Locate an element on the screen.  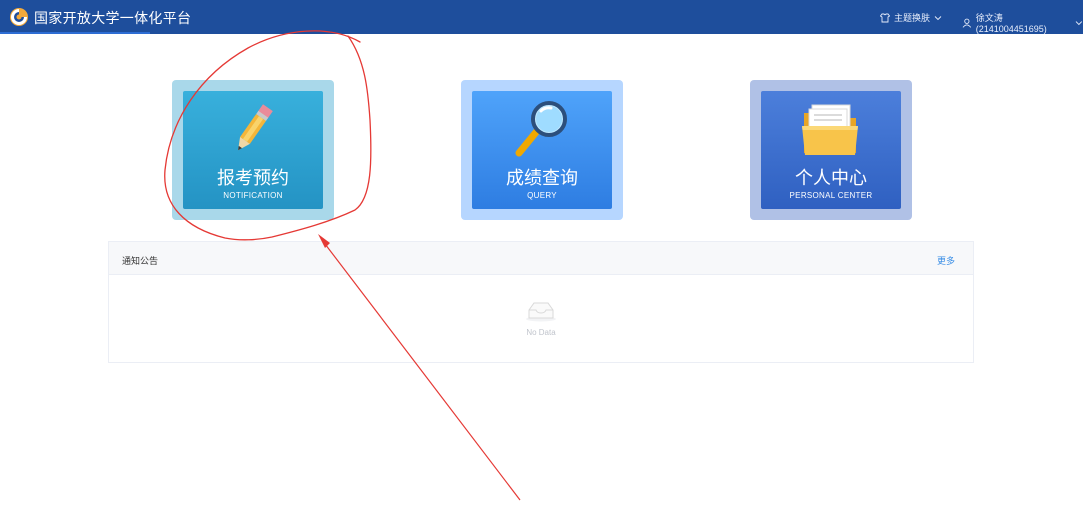
tile-exam-booking: 报考预约 NOTIFICATION is located at coordinates (253, 150).